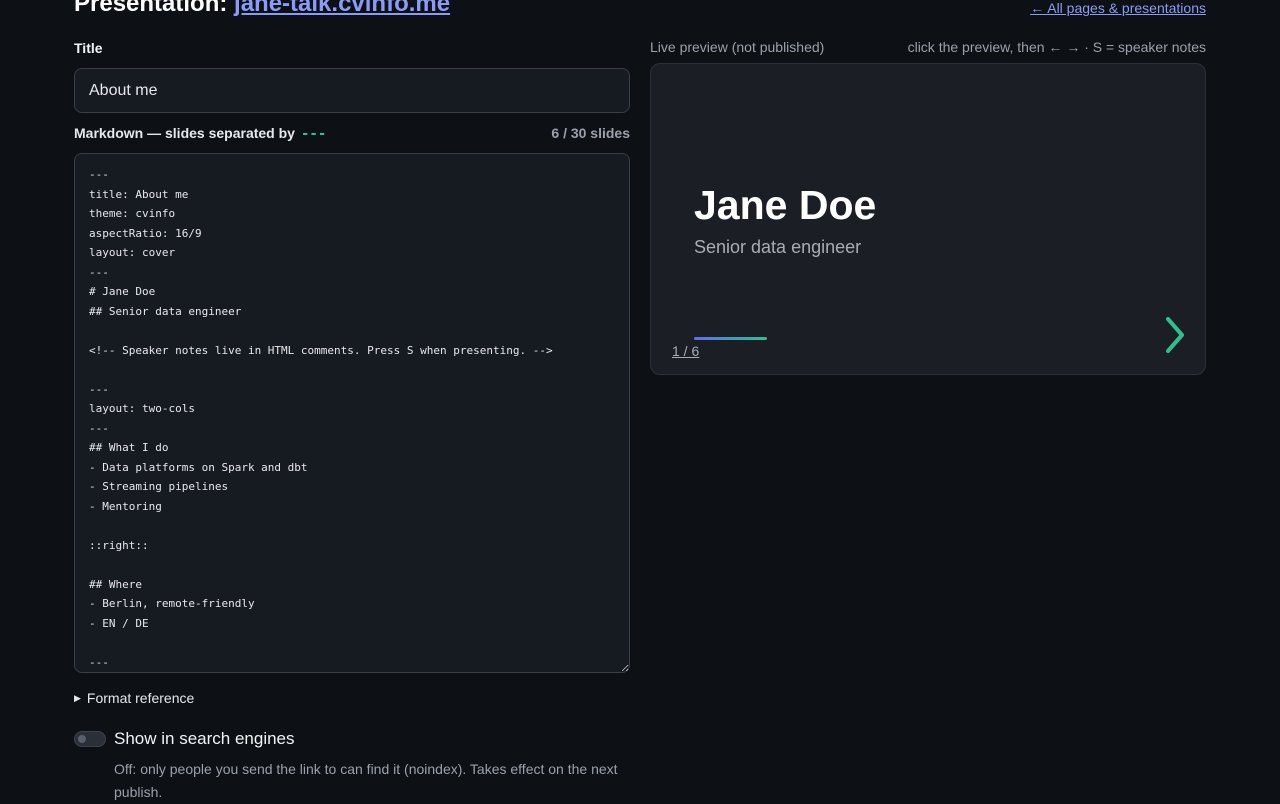 The image size is (1280, 804). What do you see at coordinates (352, 739) in the screenshot?
I see `search-engines-row: Show in search engines` at bounding box center [352, 739].